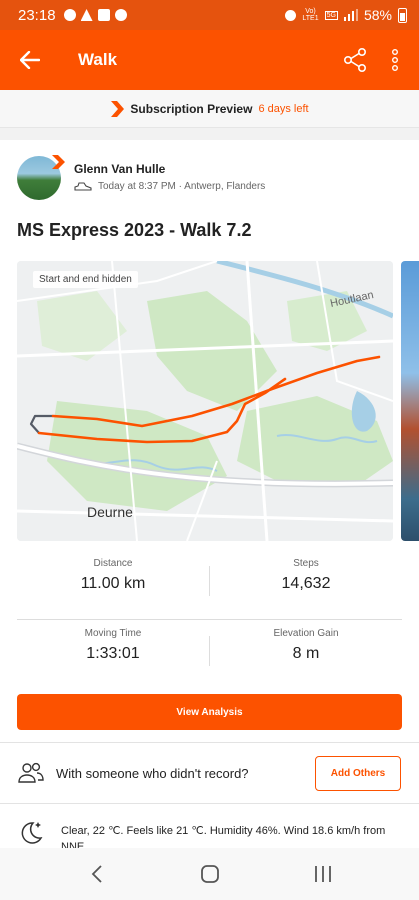  Describe the element at coordinates (283, 108) in the screenshot. I see `days-left: 6 days left` at that location.